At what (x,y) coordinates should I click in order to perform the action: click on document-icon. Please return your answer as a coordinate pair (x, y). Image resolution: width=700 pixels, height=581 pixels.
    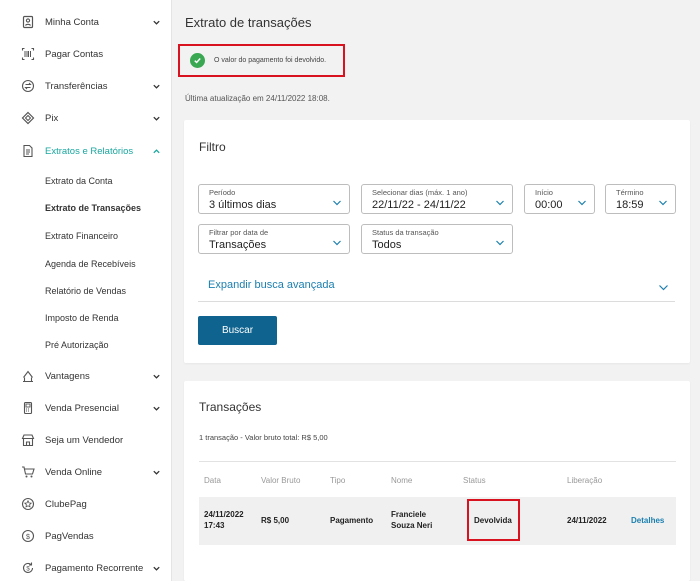
    Looking at the image, I should click on (28, 151).